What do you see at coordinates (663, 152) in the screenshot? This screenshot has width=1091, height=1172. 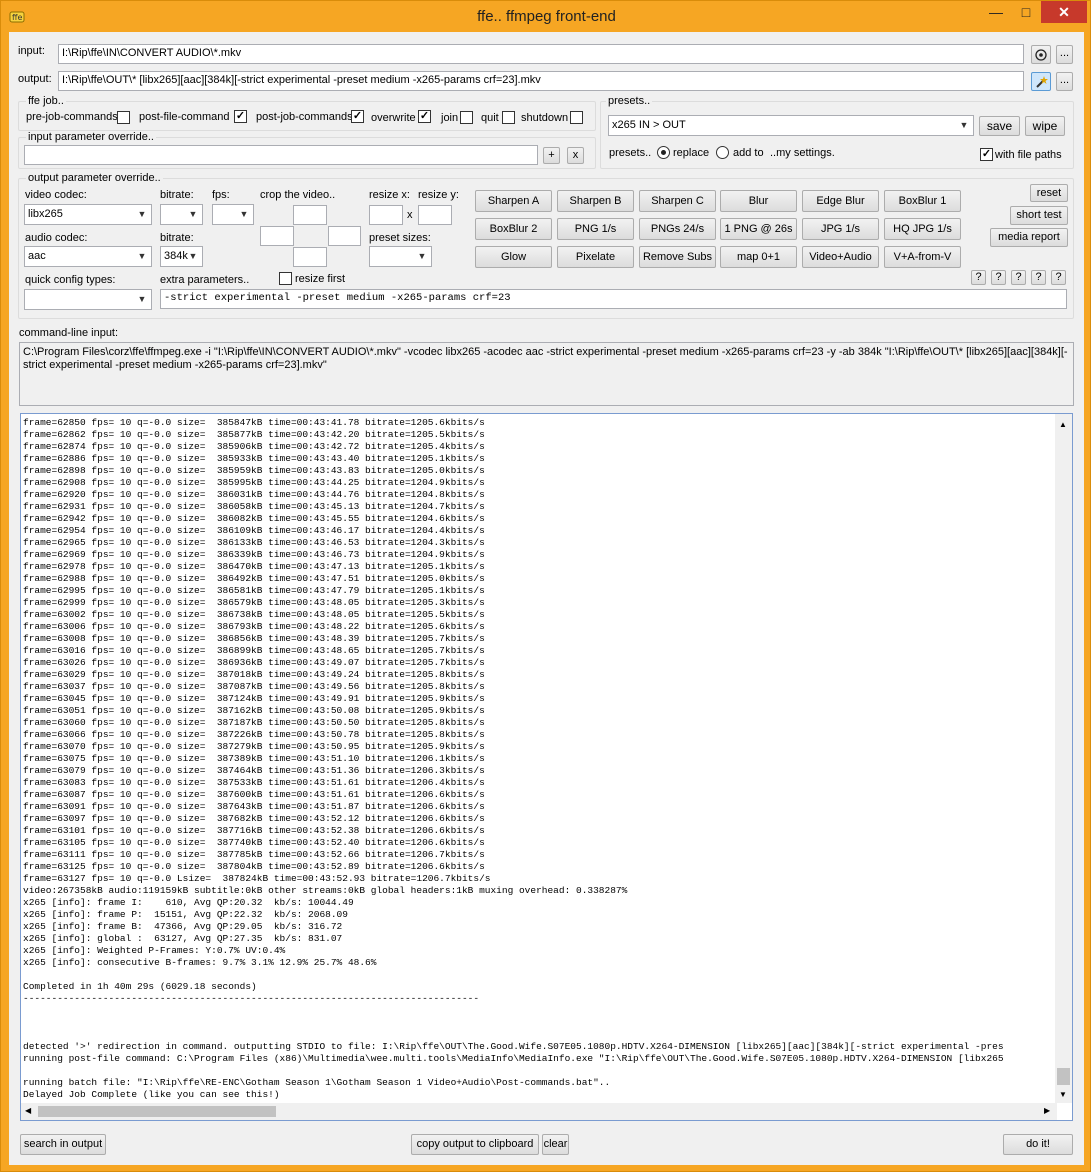 I see `replace-radio` at bounding box center [663, 152].